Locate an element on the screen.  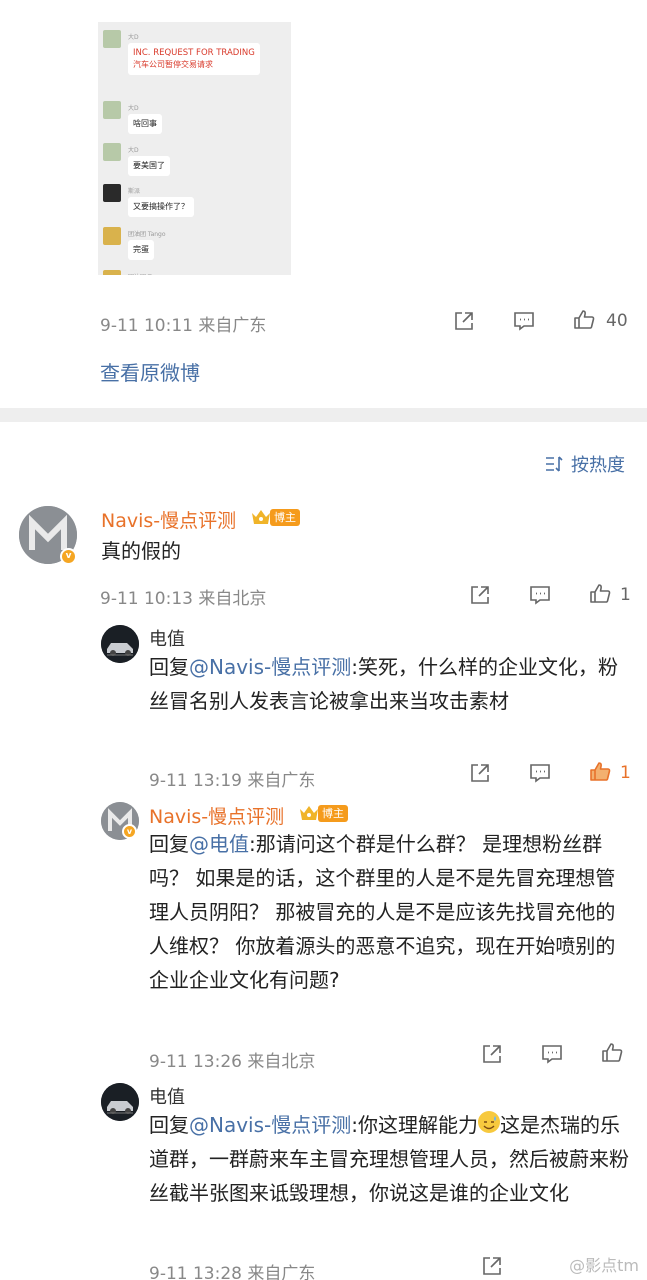
liked-icon is located at coordinates (600, 772).